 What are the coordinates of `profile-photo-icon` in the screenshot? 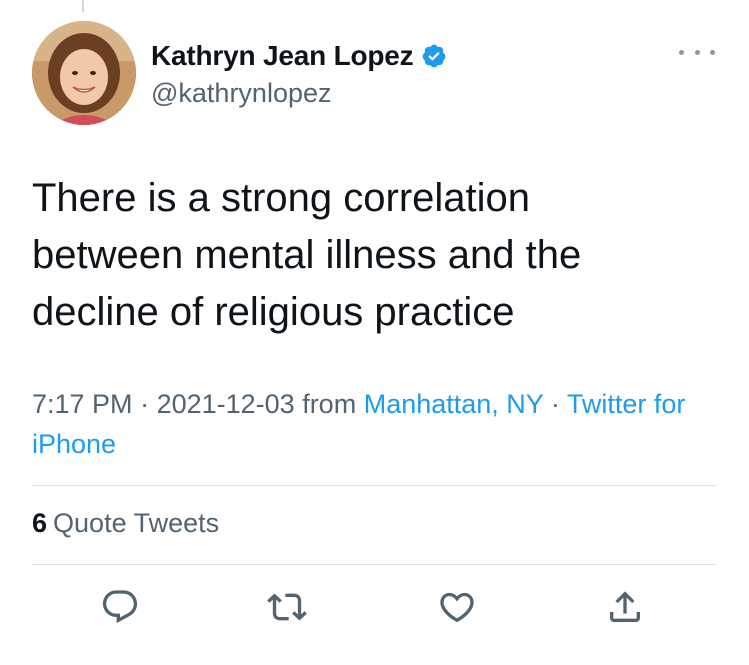 It's located at (84, 73).